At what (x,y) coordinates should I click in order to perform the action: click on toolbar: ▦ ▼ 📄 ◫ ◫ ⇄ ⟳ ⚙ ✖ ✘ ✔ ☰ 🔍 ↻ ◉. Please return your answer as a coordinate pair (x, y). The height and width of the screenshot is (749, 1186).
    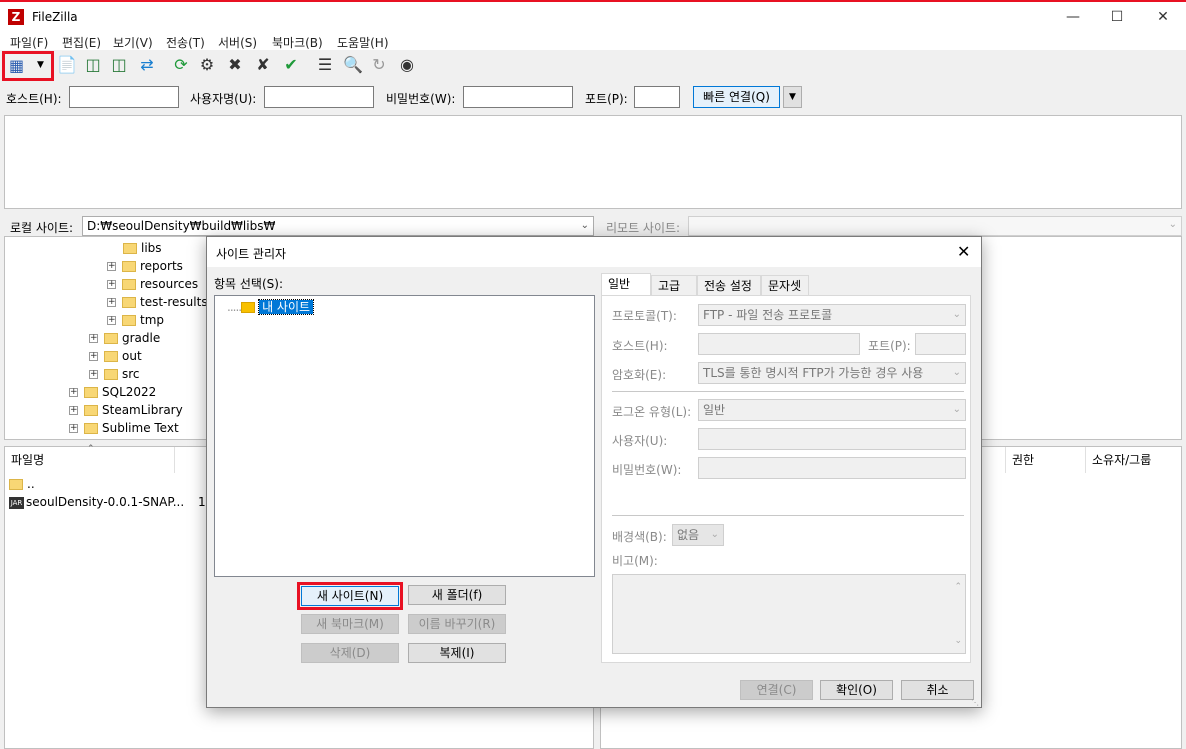
    Looking at the image, I should click on (593, 66).